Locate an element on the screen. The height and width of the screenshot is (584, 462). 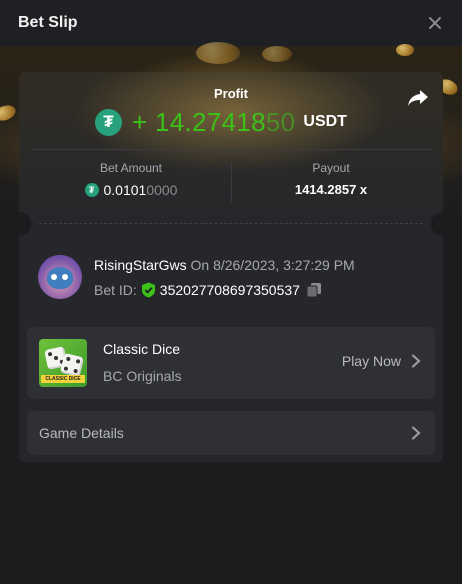
user-line: RisingStarGws On 8/26/2023, 3:27:29 PM is located at coordinates (224, 265).